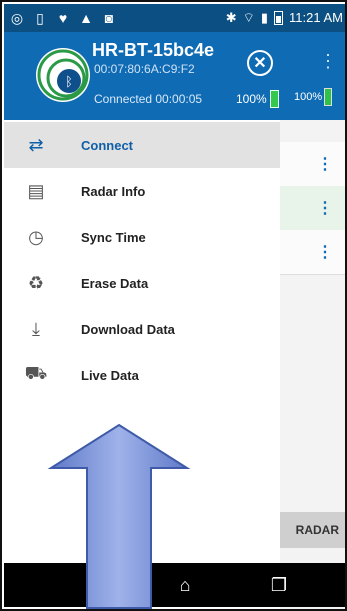 This screenshot has height=611, width=347. Describe the element at coordinates (142, 283) in the screenshot. I see `menu-item-erase-data: ♻ Erase Data` at that location.